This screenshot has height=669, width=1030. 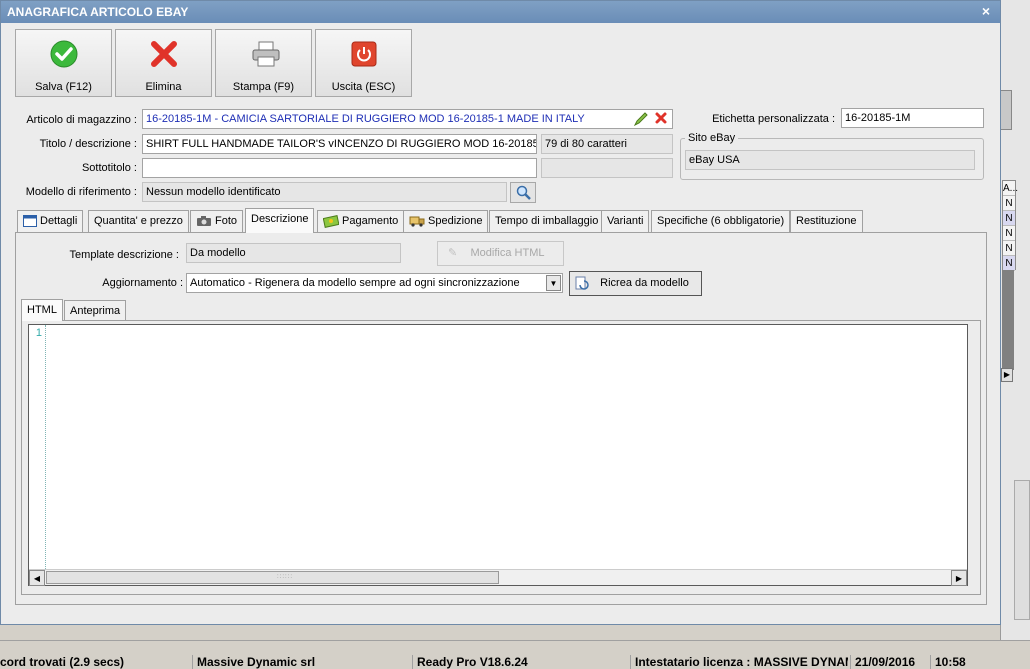 What do you see at coordinates (721, 221) in the screenshot?
I see `tab-specifiche: Specifiche (6 obbligatorie)` at bounding box center [721, 221].